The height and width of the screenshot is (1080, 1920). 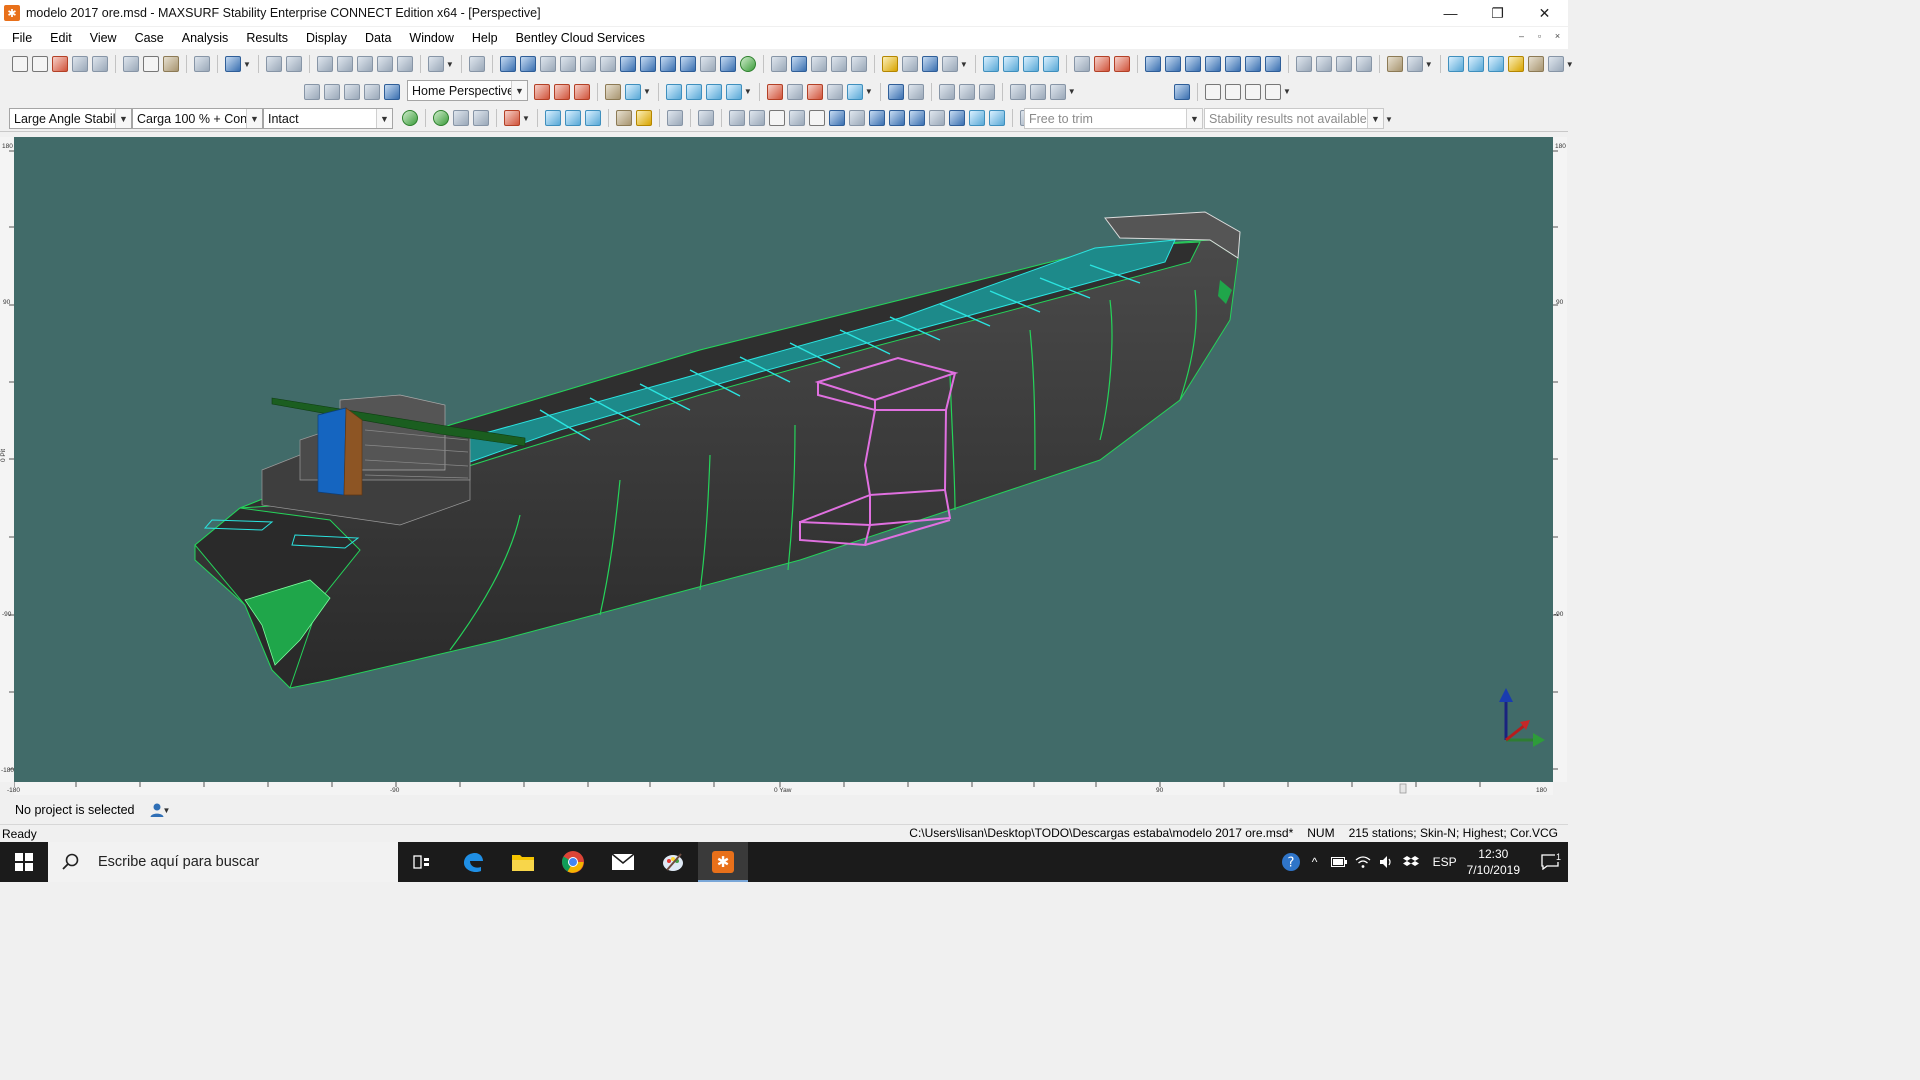 I want to click on save-all-icon, so click(x=100, y=64).